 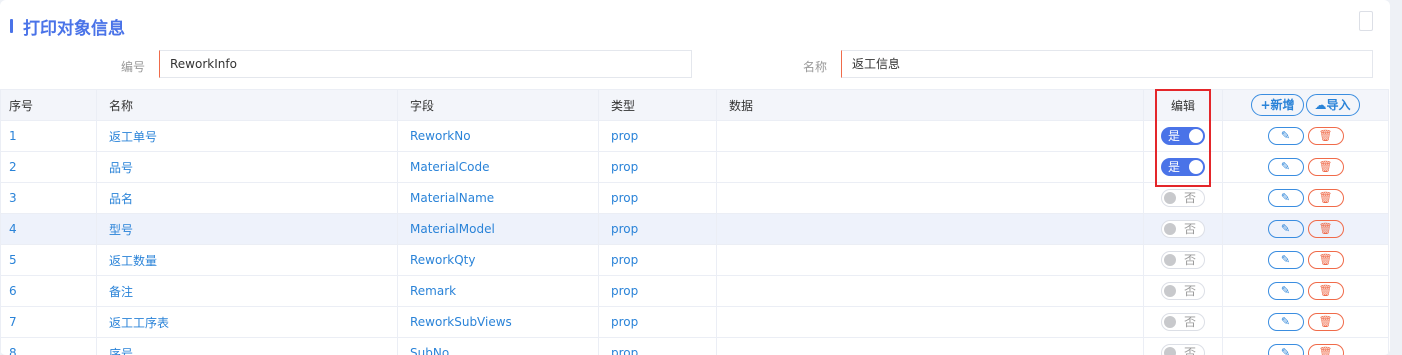 I want to click on cell-index: 8, so click(x=48, y=346).